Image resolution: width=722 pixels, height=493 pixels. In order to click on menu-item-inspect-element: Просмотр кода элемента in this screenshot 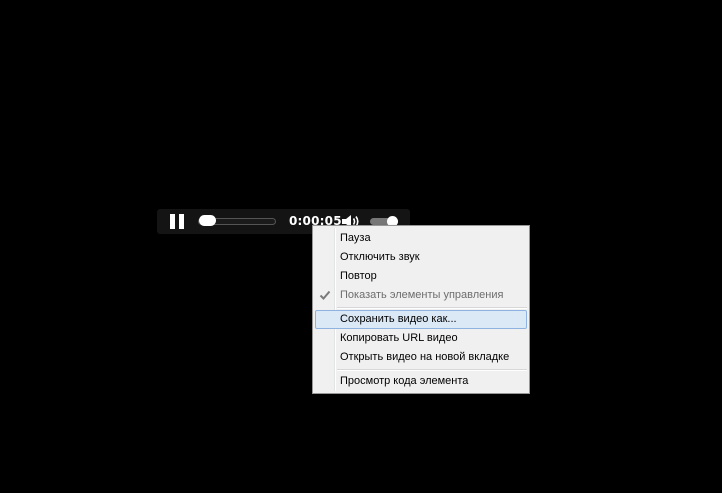, I will do `click(421, 381)`.